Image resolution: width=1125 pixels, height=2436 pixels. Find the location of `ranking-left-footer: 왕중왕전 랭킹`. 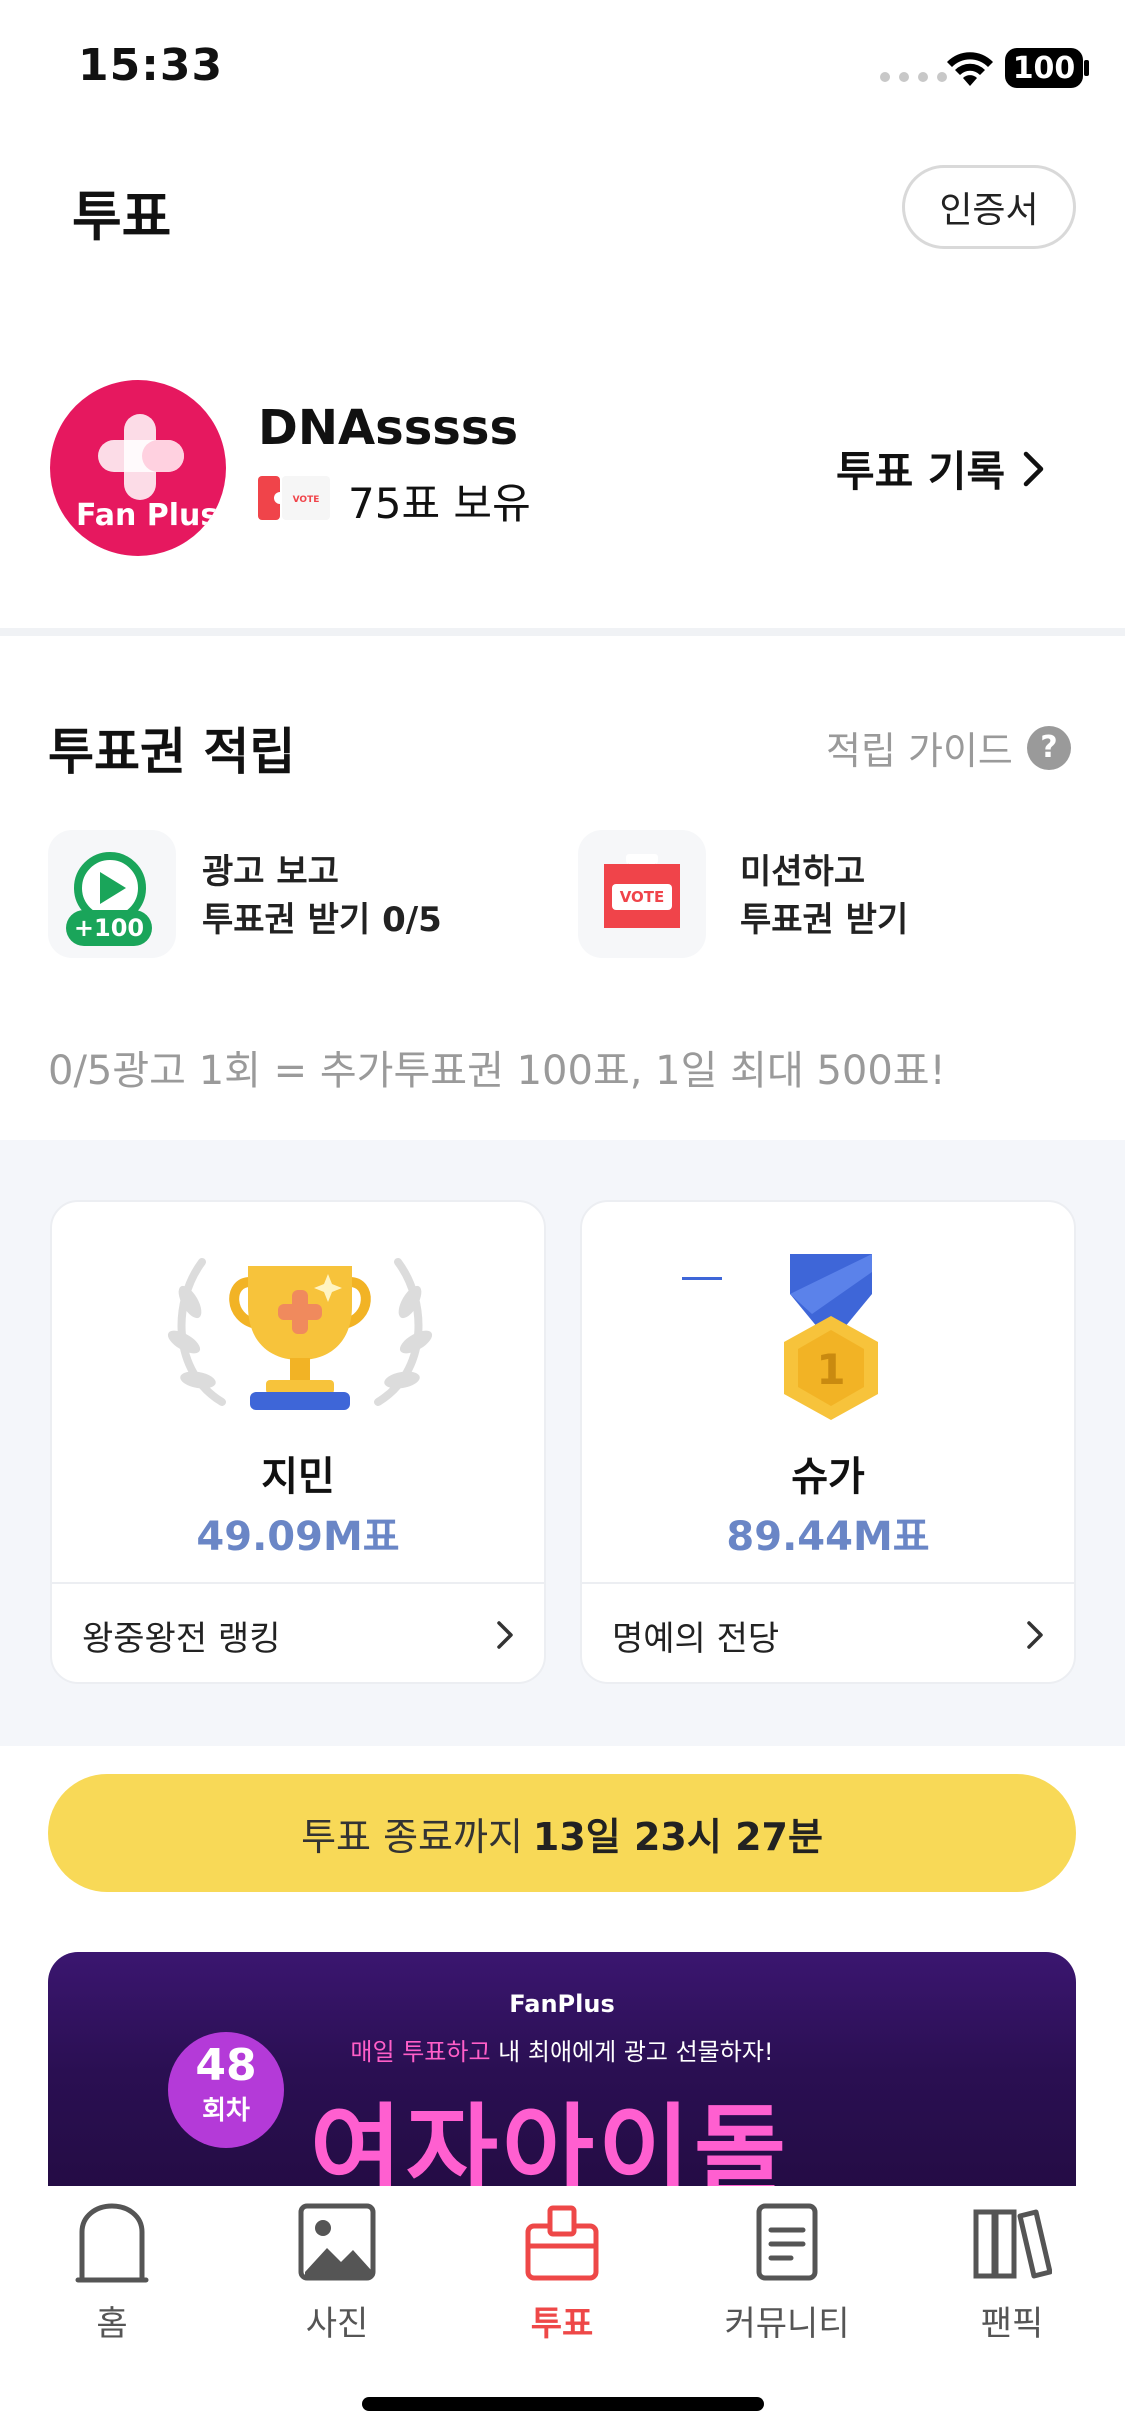

ranking-left-footer: 왕중왕전 랭킹 is located at coordinates (298, 1632).